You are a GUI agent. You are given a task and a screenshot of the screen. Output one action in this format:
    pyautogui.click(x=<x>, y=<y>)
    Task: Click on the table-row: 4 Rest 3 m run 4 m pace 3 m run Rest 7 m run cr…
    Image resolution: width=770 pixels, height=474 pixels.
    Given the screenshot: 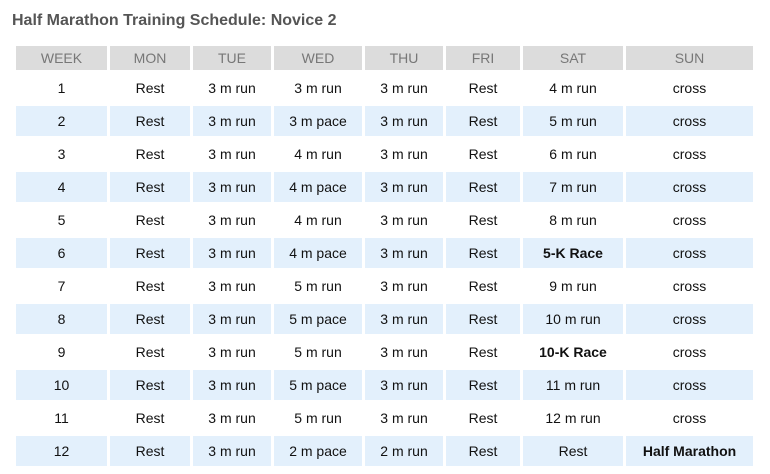 What is the action you would take?
    pyautogui.click(x=384, y=187)
    